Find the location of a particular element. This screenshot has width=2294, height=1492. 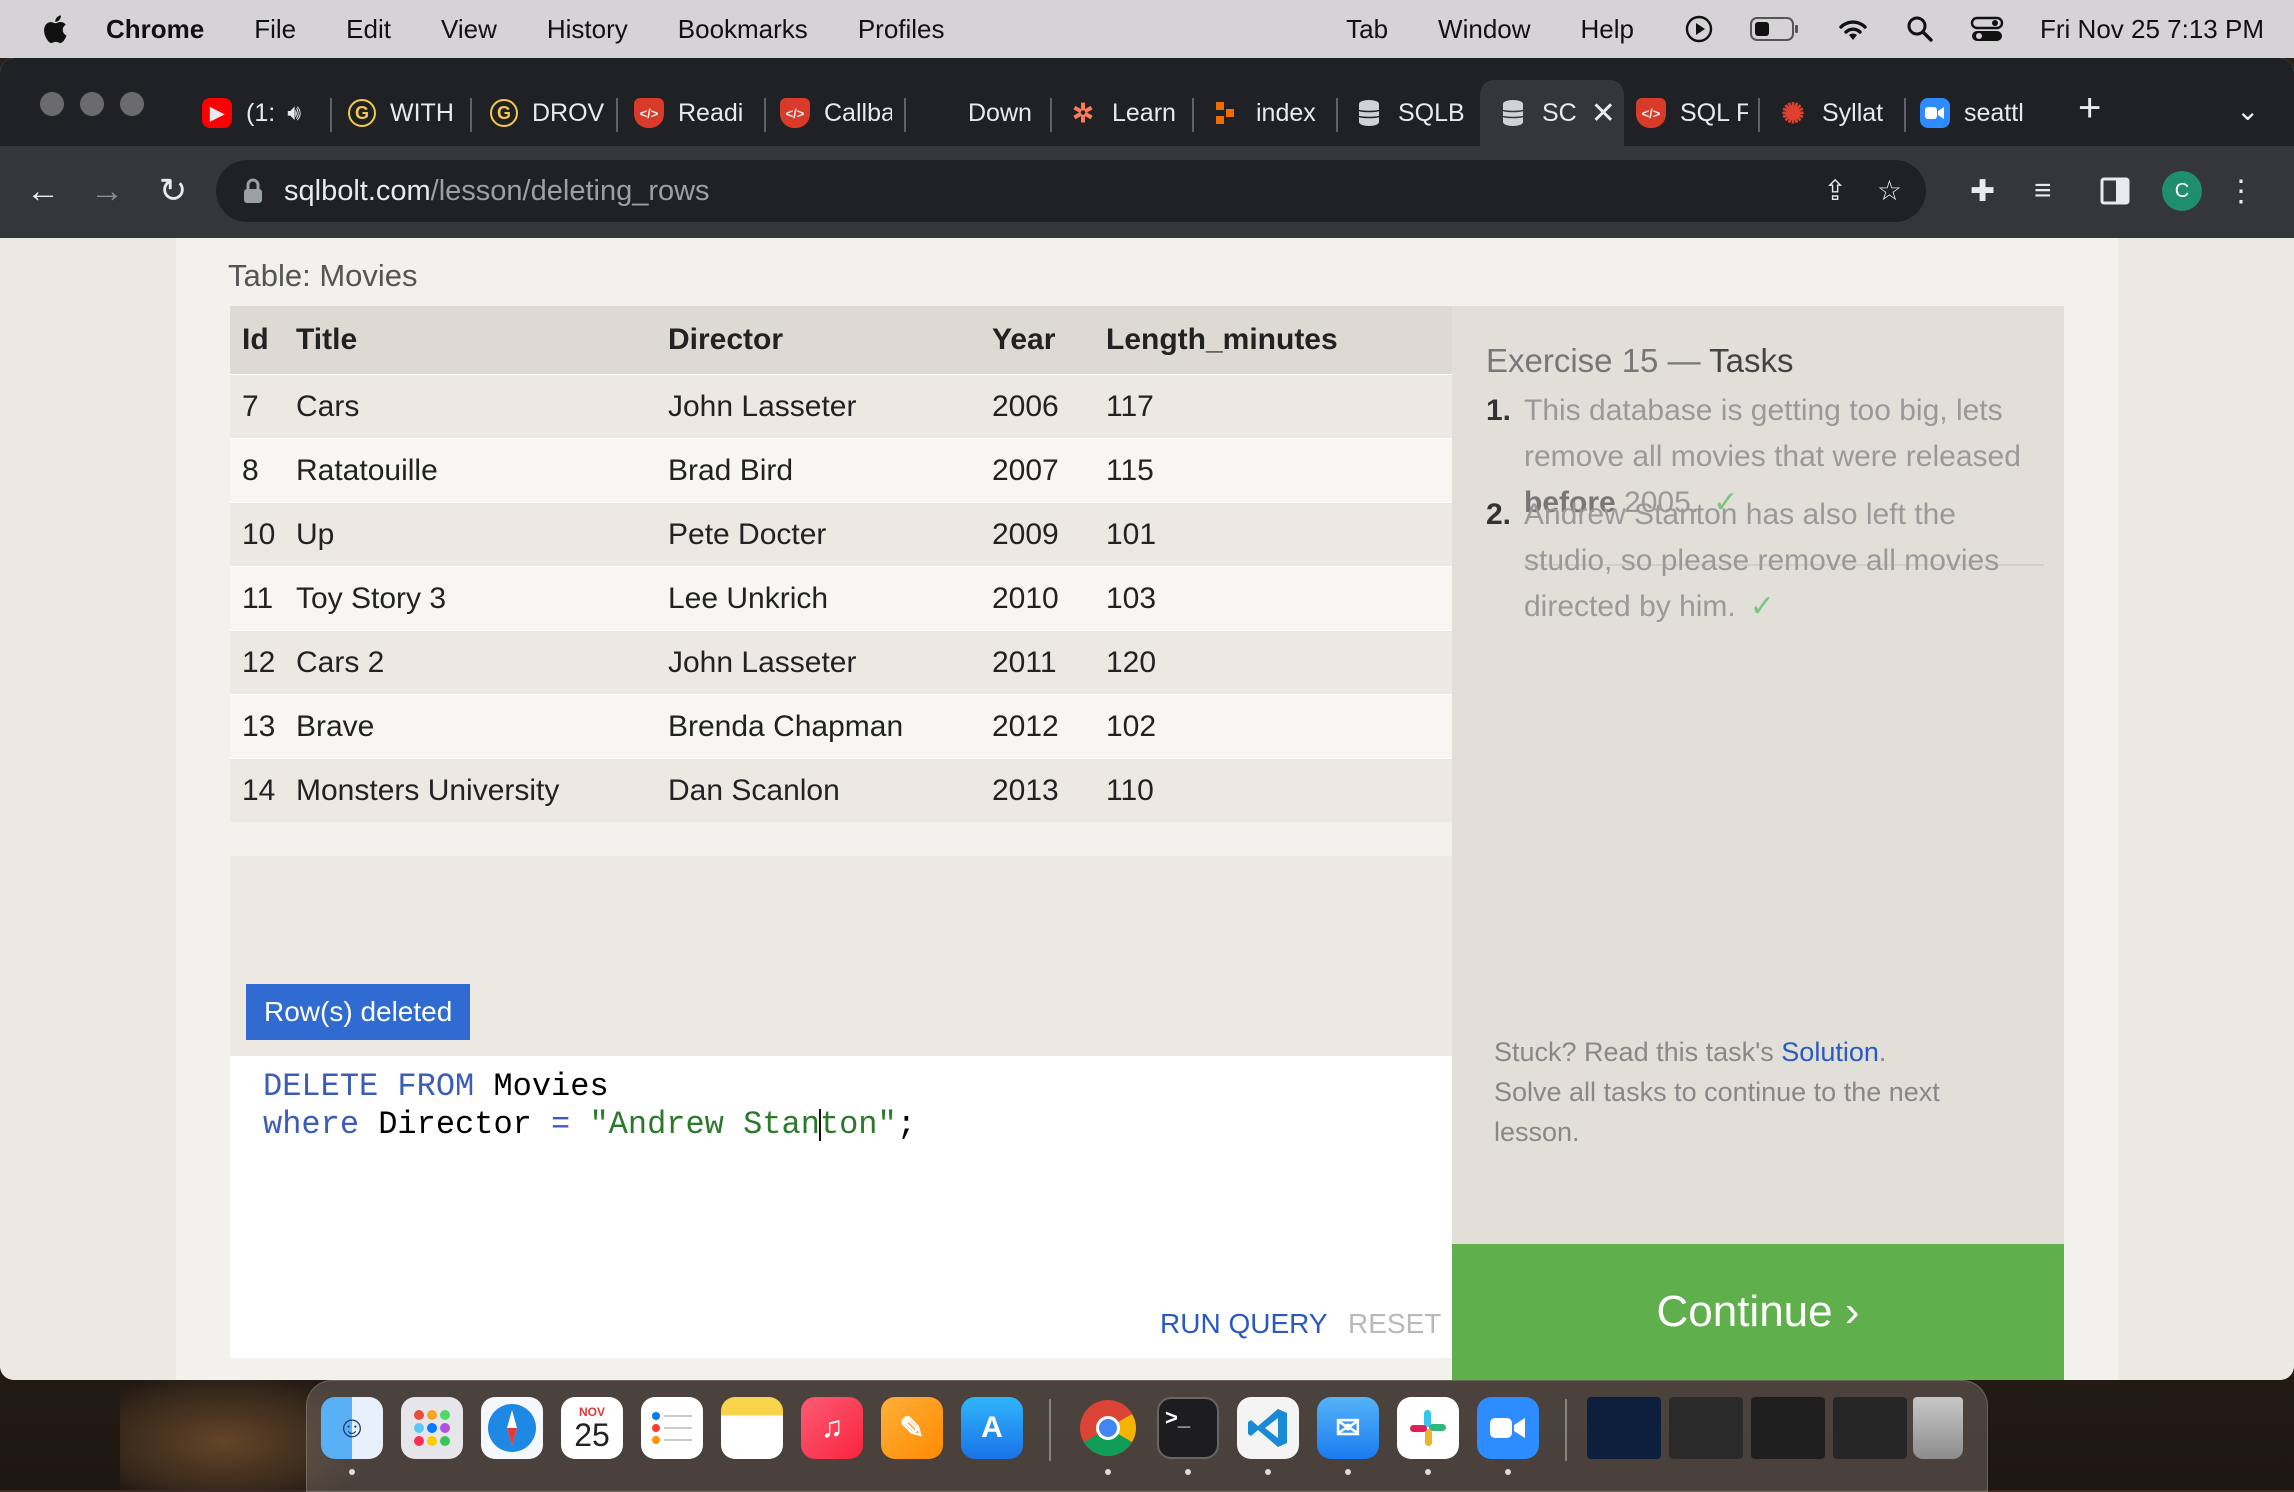

spotlight-search-icon is located at coordinates (1920, 29).